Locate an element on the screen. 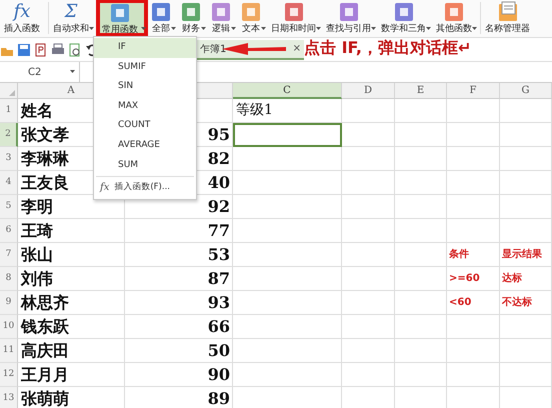 This screenshot has height=408, width=552. table-cell-text: 条件 is located at coordinates (459, 255).